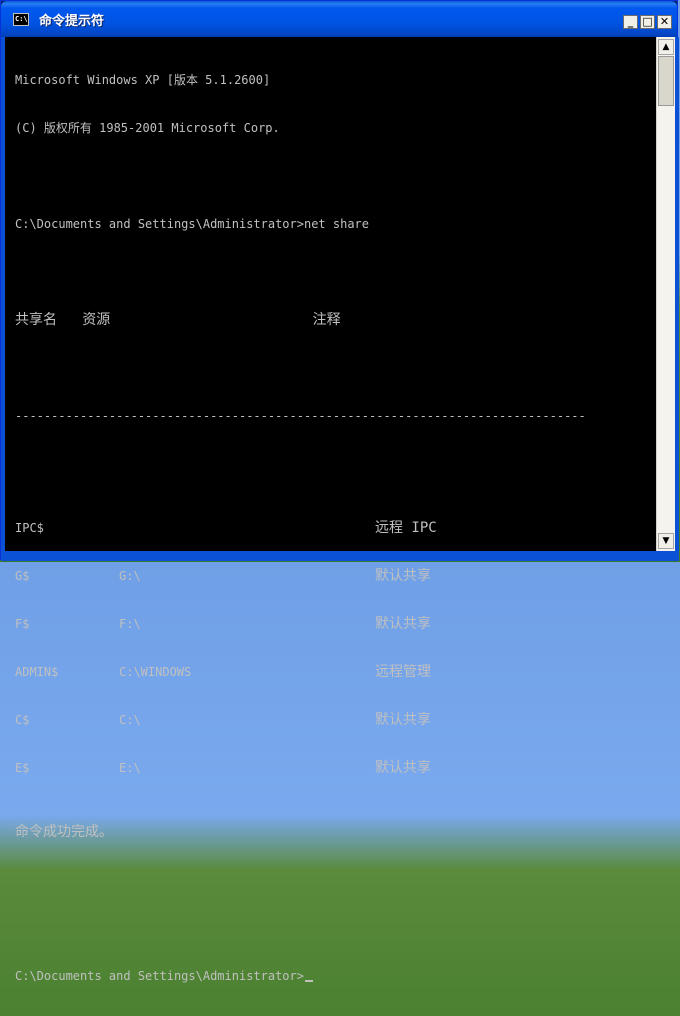 The width and height of the screenshot is (680, 1016). I want to click on scroll-down-button: ▼, so click(666, 541).